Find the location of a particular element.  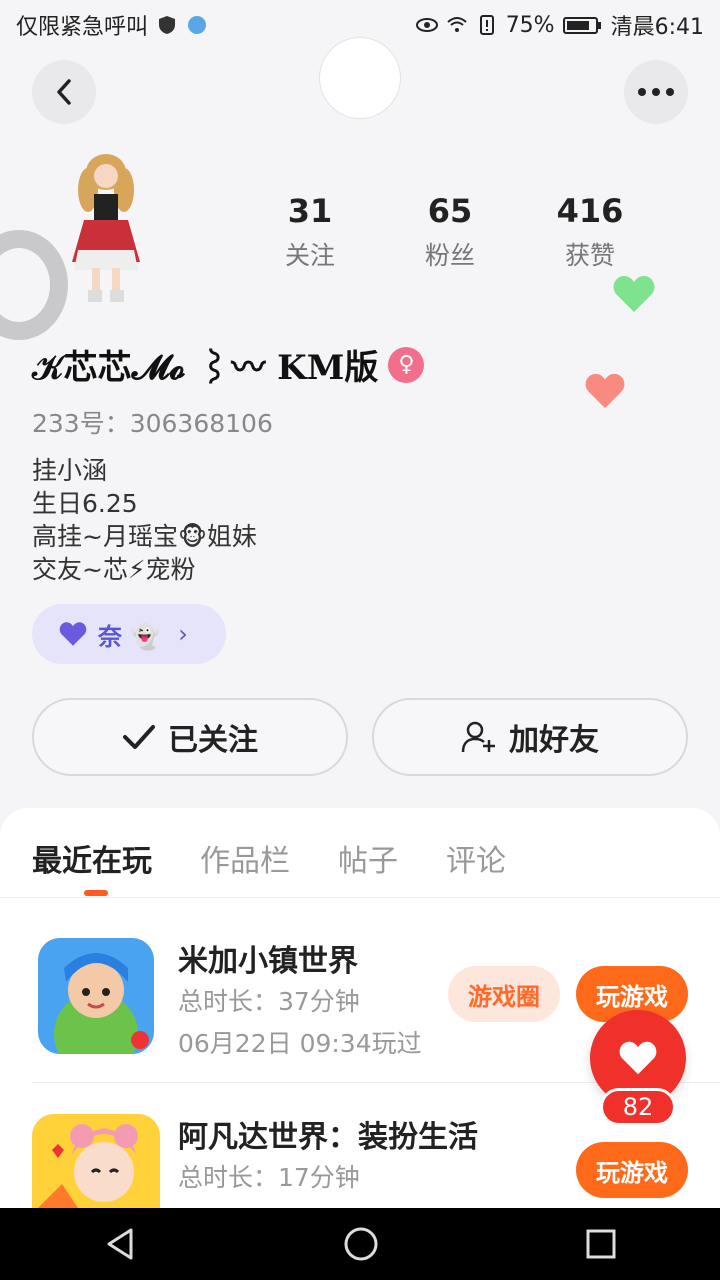

wifi-icon is located at coordinates (457, 24).